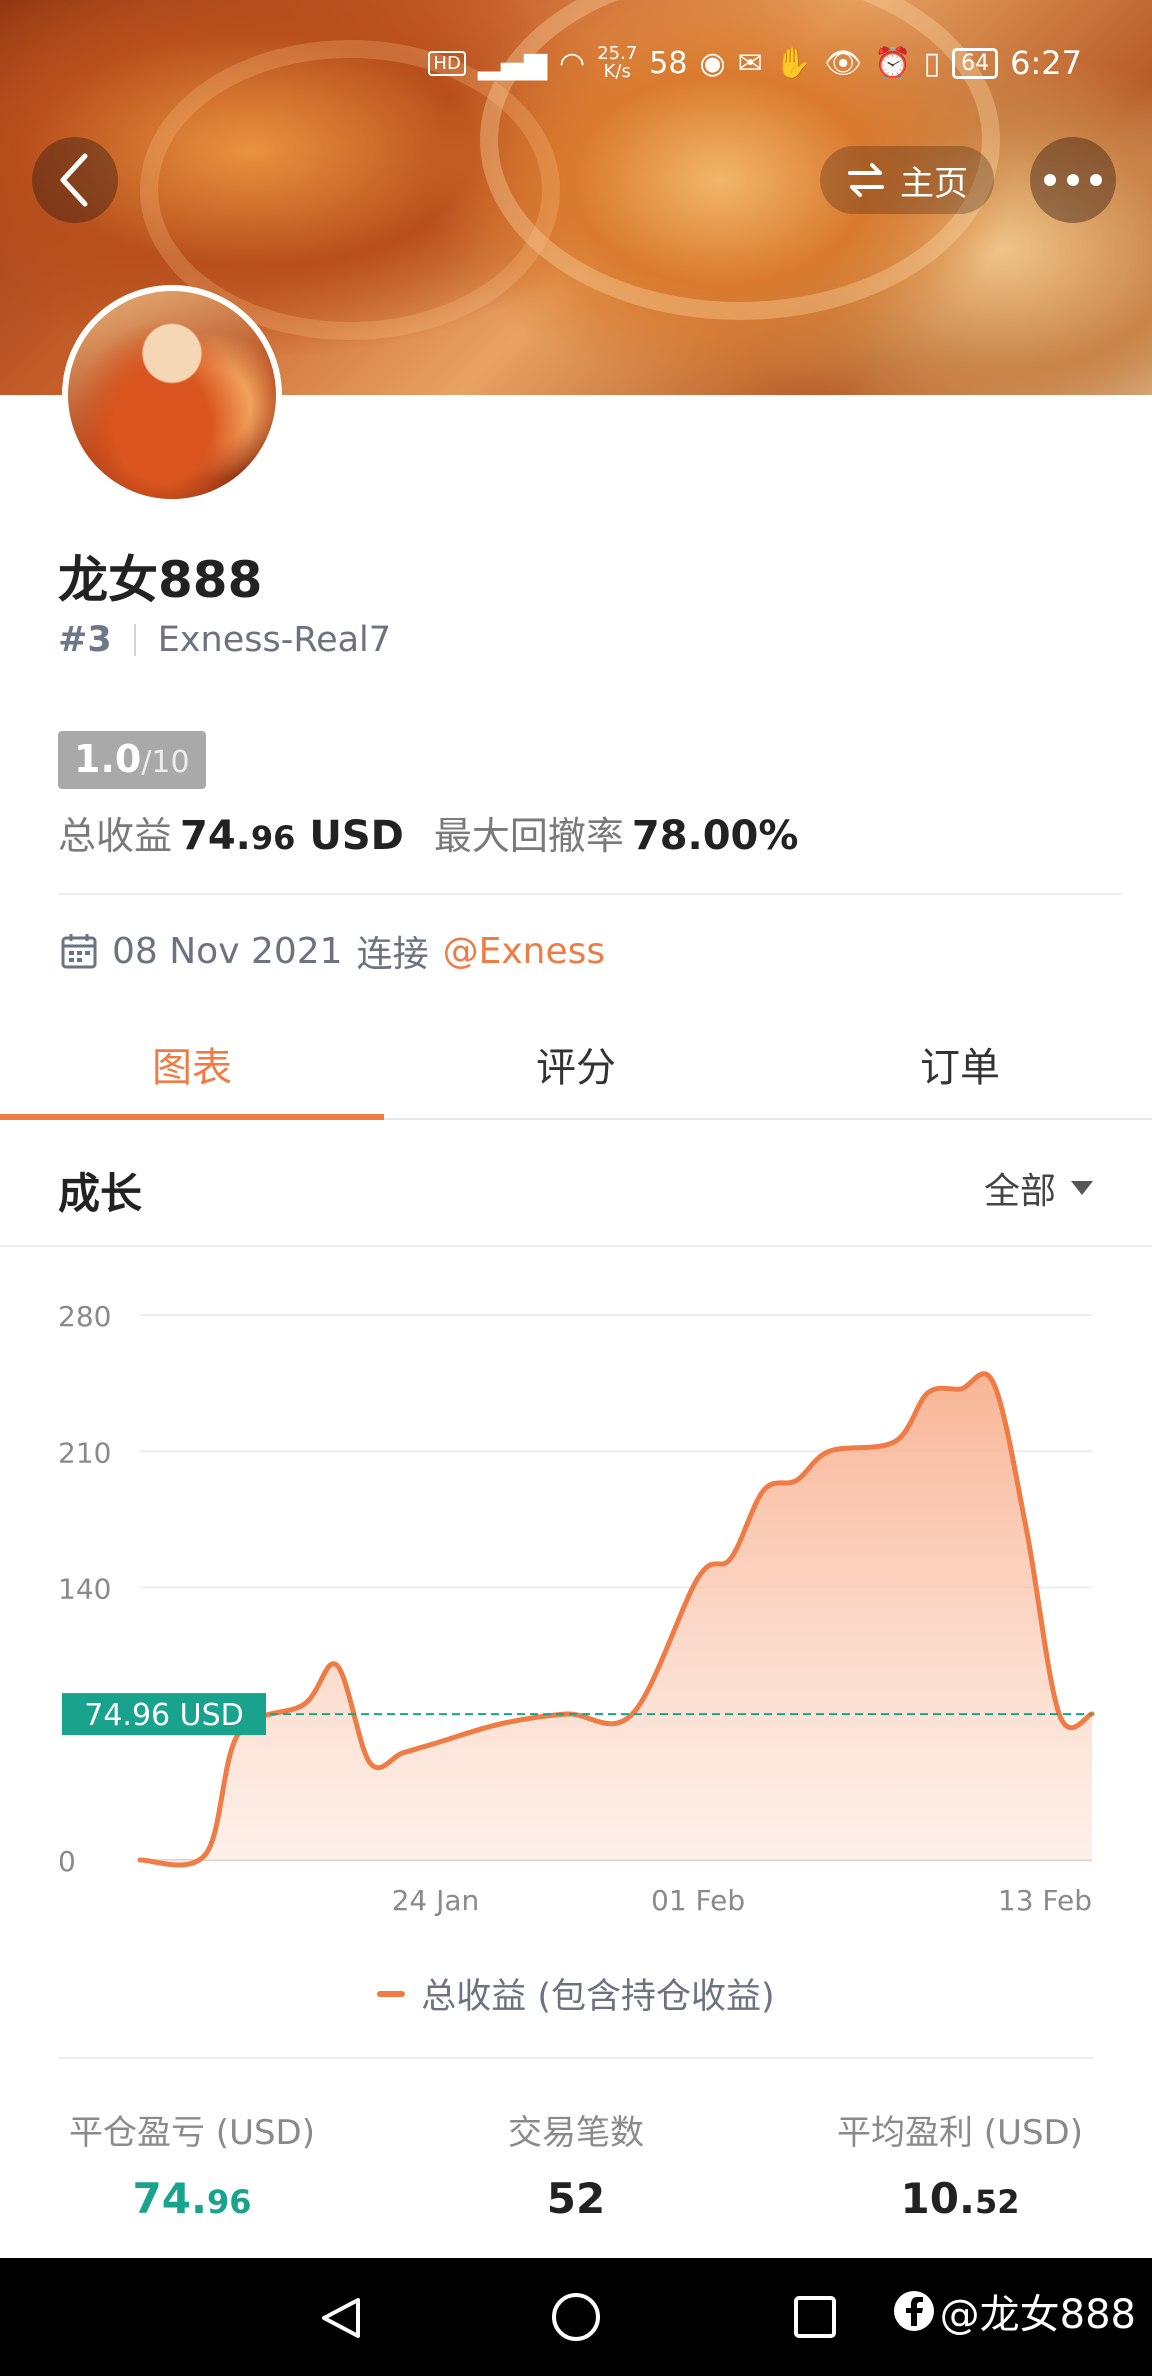  Describe the element at coordinates (975, 63) in the screenshot. I see `battery-icon: 64` at that location.